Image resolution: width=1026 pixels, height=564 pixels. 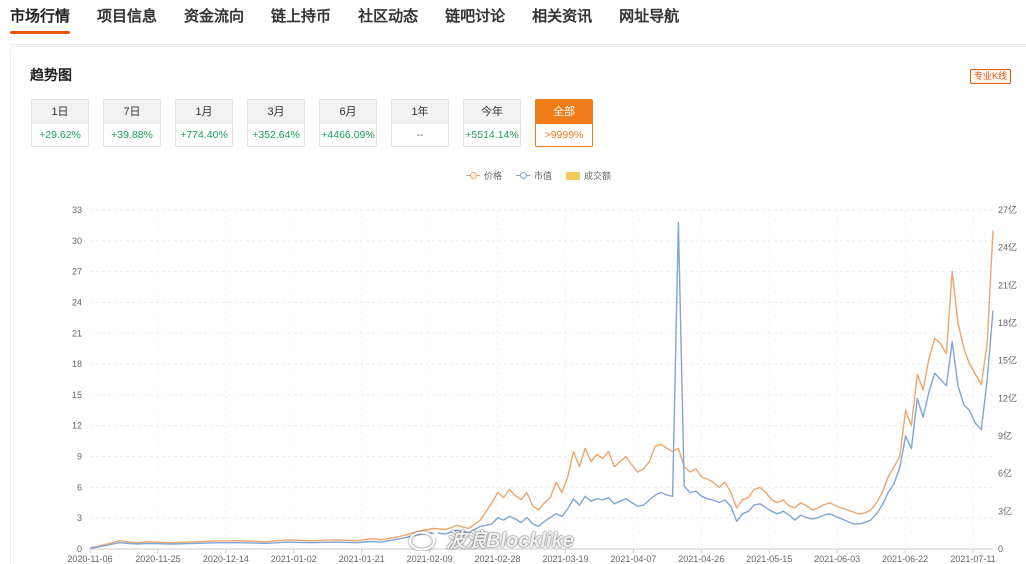 I want to click on x-tick-label: 2020-11-06, so click(x=89, y=559).